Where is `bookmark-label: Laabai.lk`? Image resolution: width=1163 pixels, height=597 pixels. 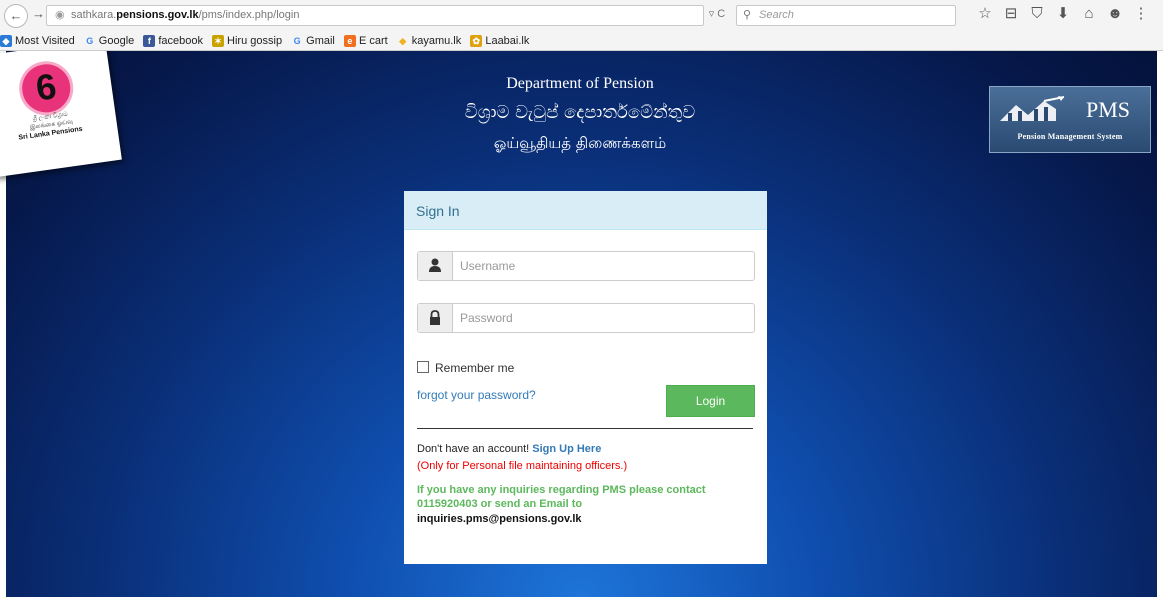
bookmark-label: Laabai.lk is located at coordinates (507, 41).